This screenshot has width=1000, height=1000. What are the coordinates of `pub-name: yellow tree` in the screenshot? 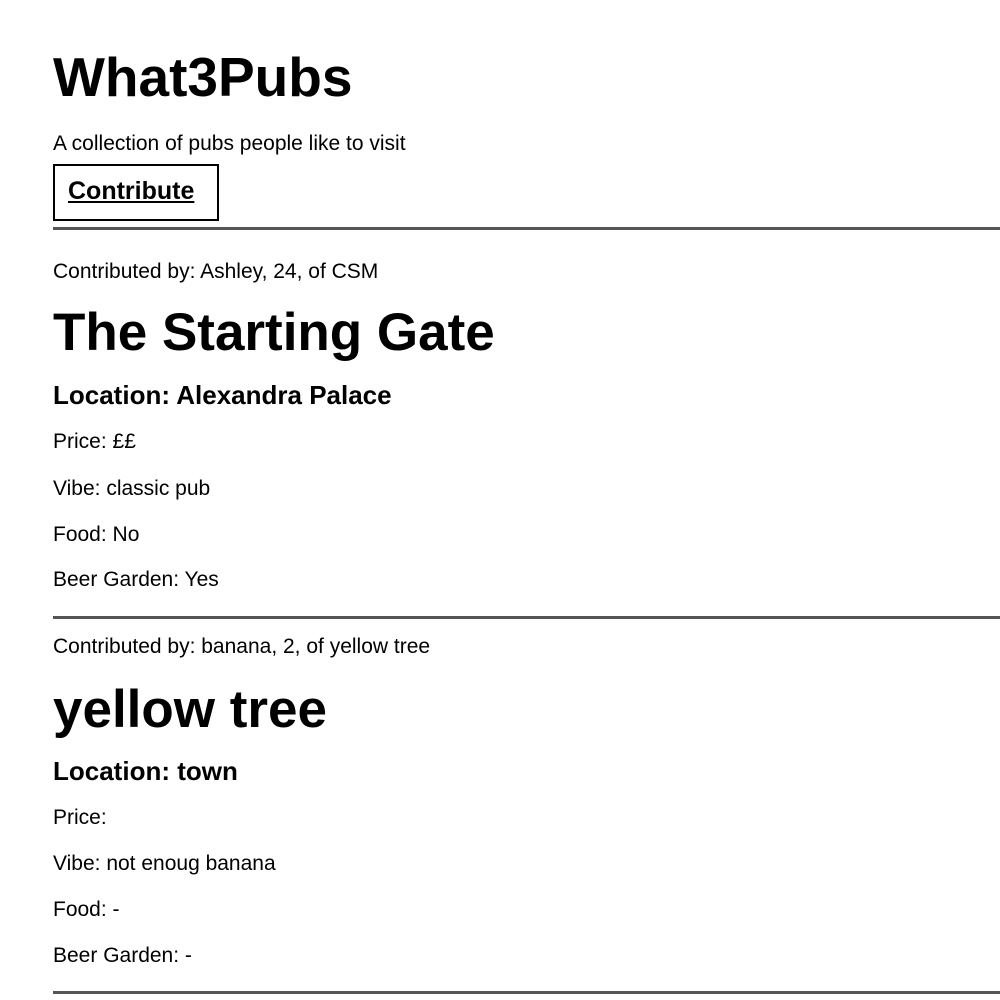 It's located at (190, 709).